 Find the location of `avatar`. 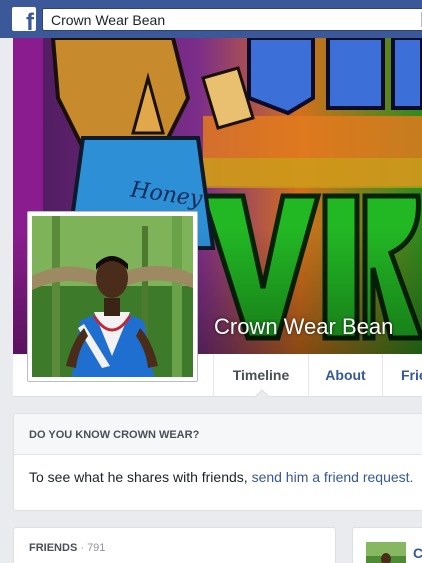

avatar is located at coordinates (386, 552).